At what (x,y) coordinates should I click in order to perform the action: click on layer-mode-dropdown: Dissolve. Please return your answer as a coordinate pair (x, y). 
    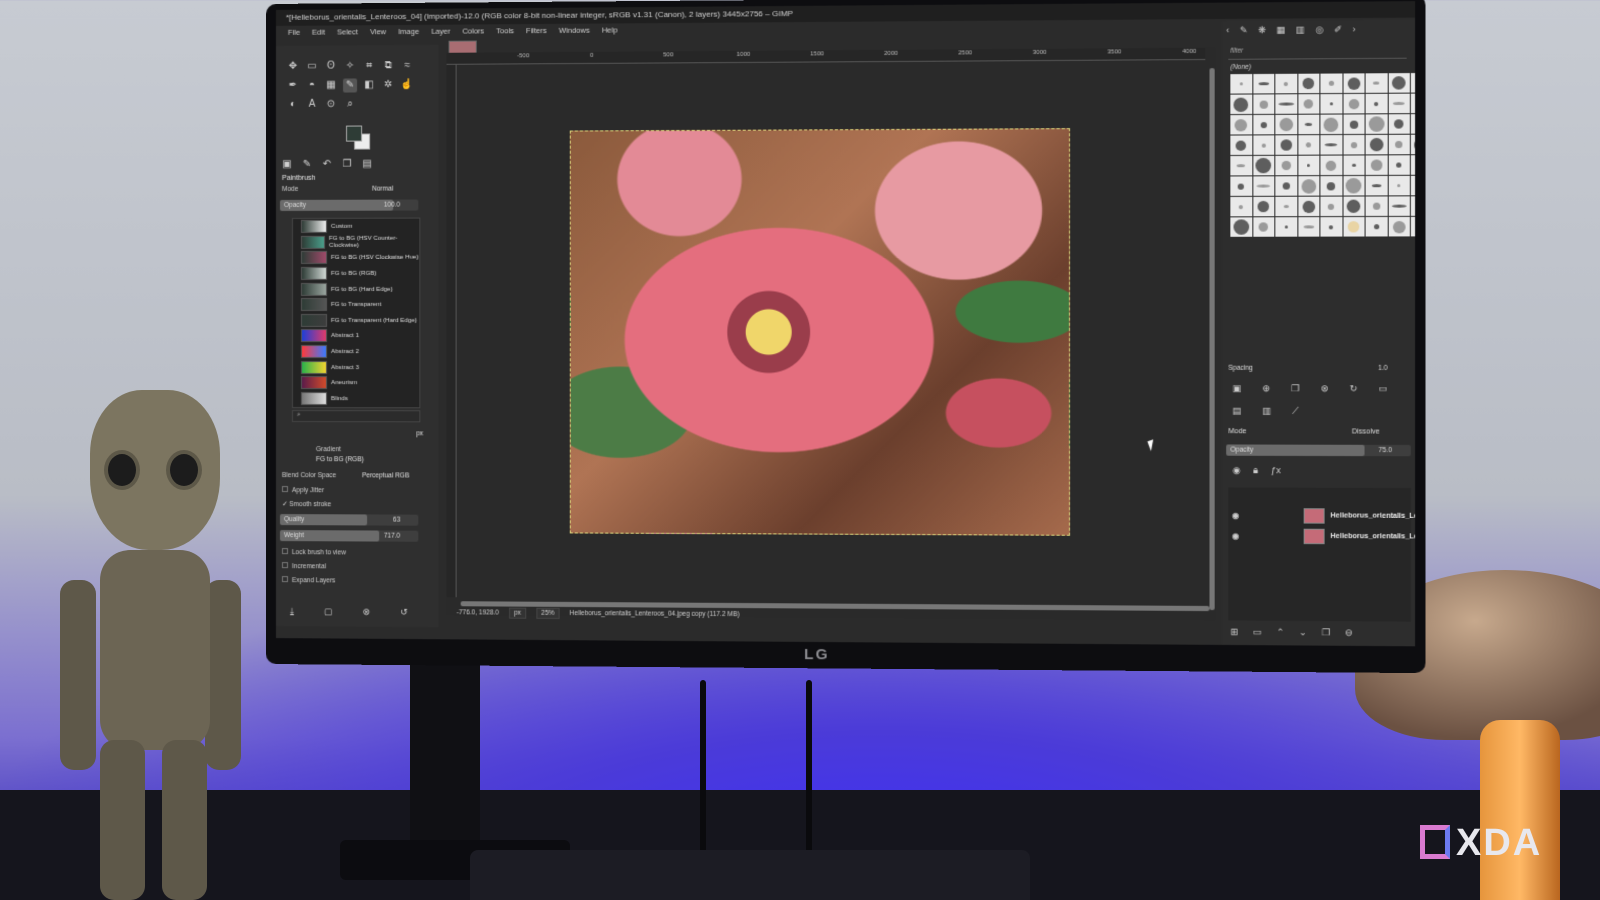
    Looking at the image, I should click on (1366, 431).